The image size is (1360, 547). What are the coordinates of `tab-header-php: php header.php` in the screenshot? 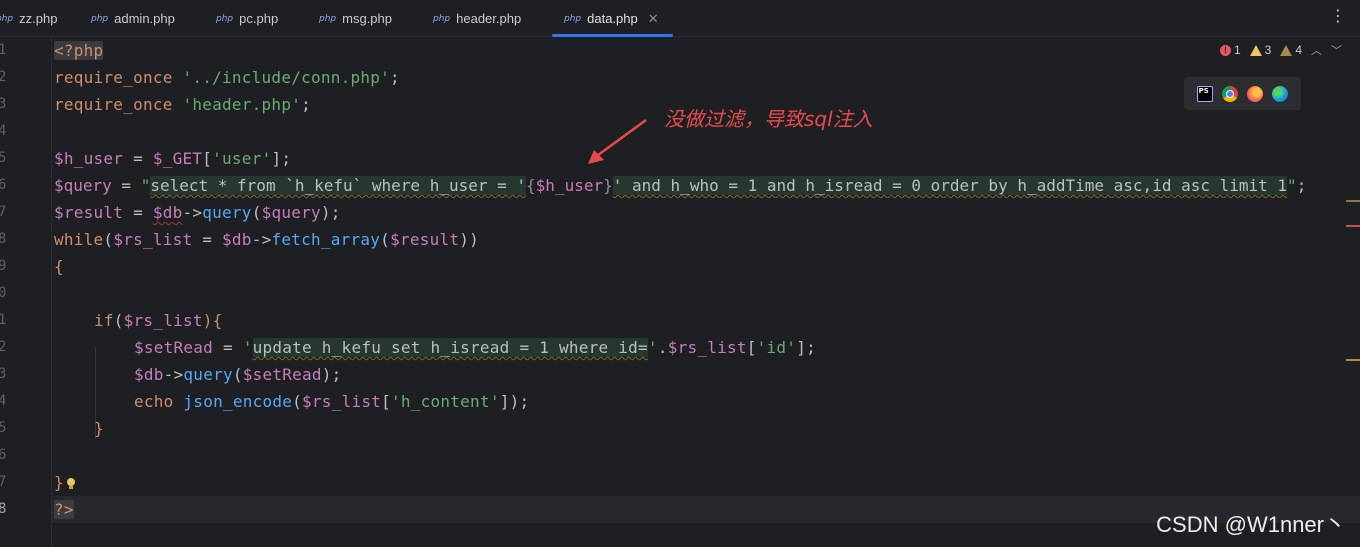 It's located at (477, 18).